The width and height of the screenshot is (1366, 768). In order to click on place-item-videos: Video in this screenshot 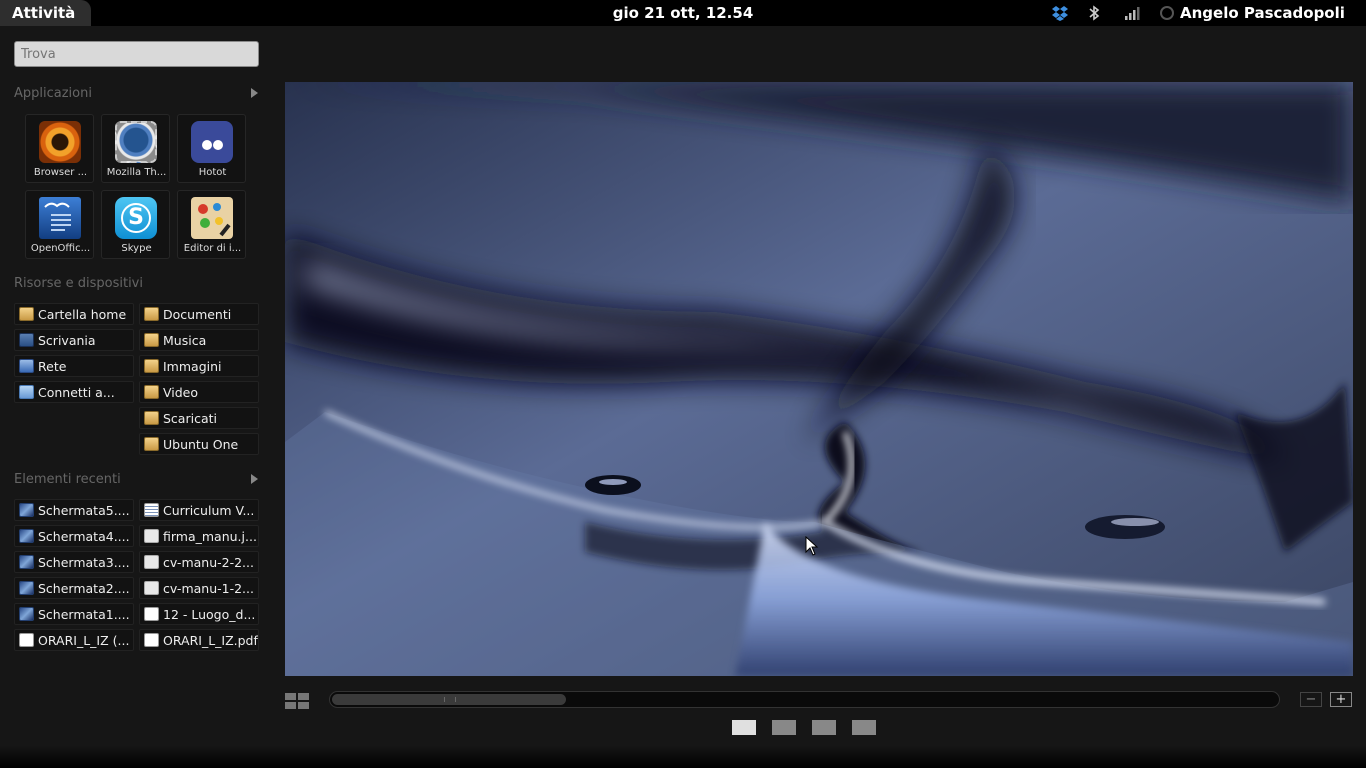, I will do `click(199, 392)`.